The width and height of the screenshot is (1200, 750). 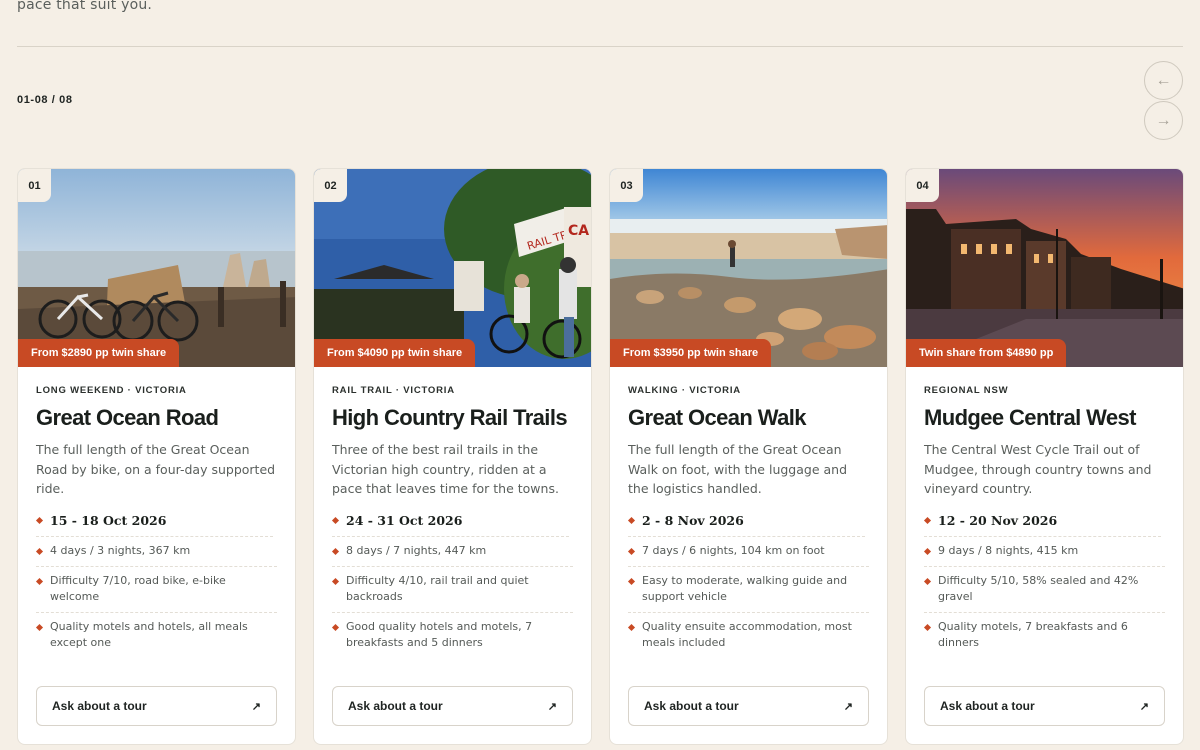 What do you see at coordinates (330, 185) in the screenshot?
I see `tour-number: 02` at bounding box center [330, 185].